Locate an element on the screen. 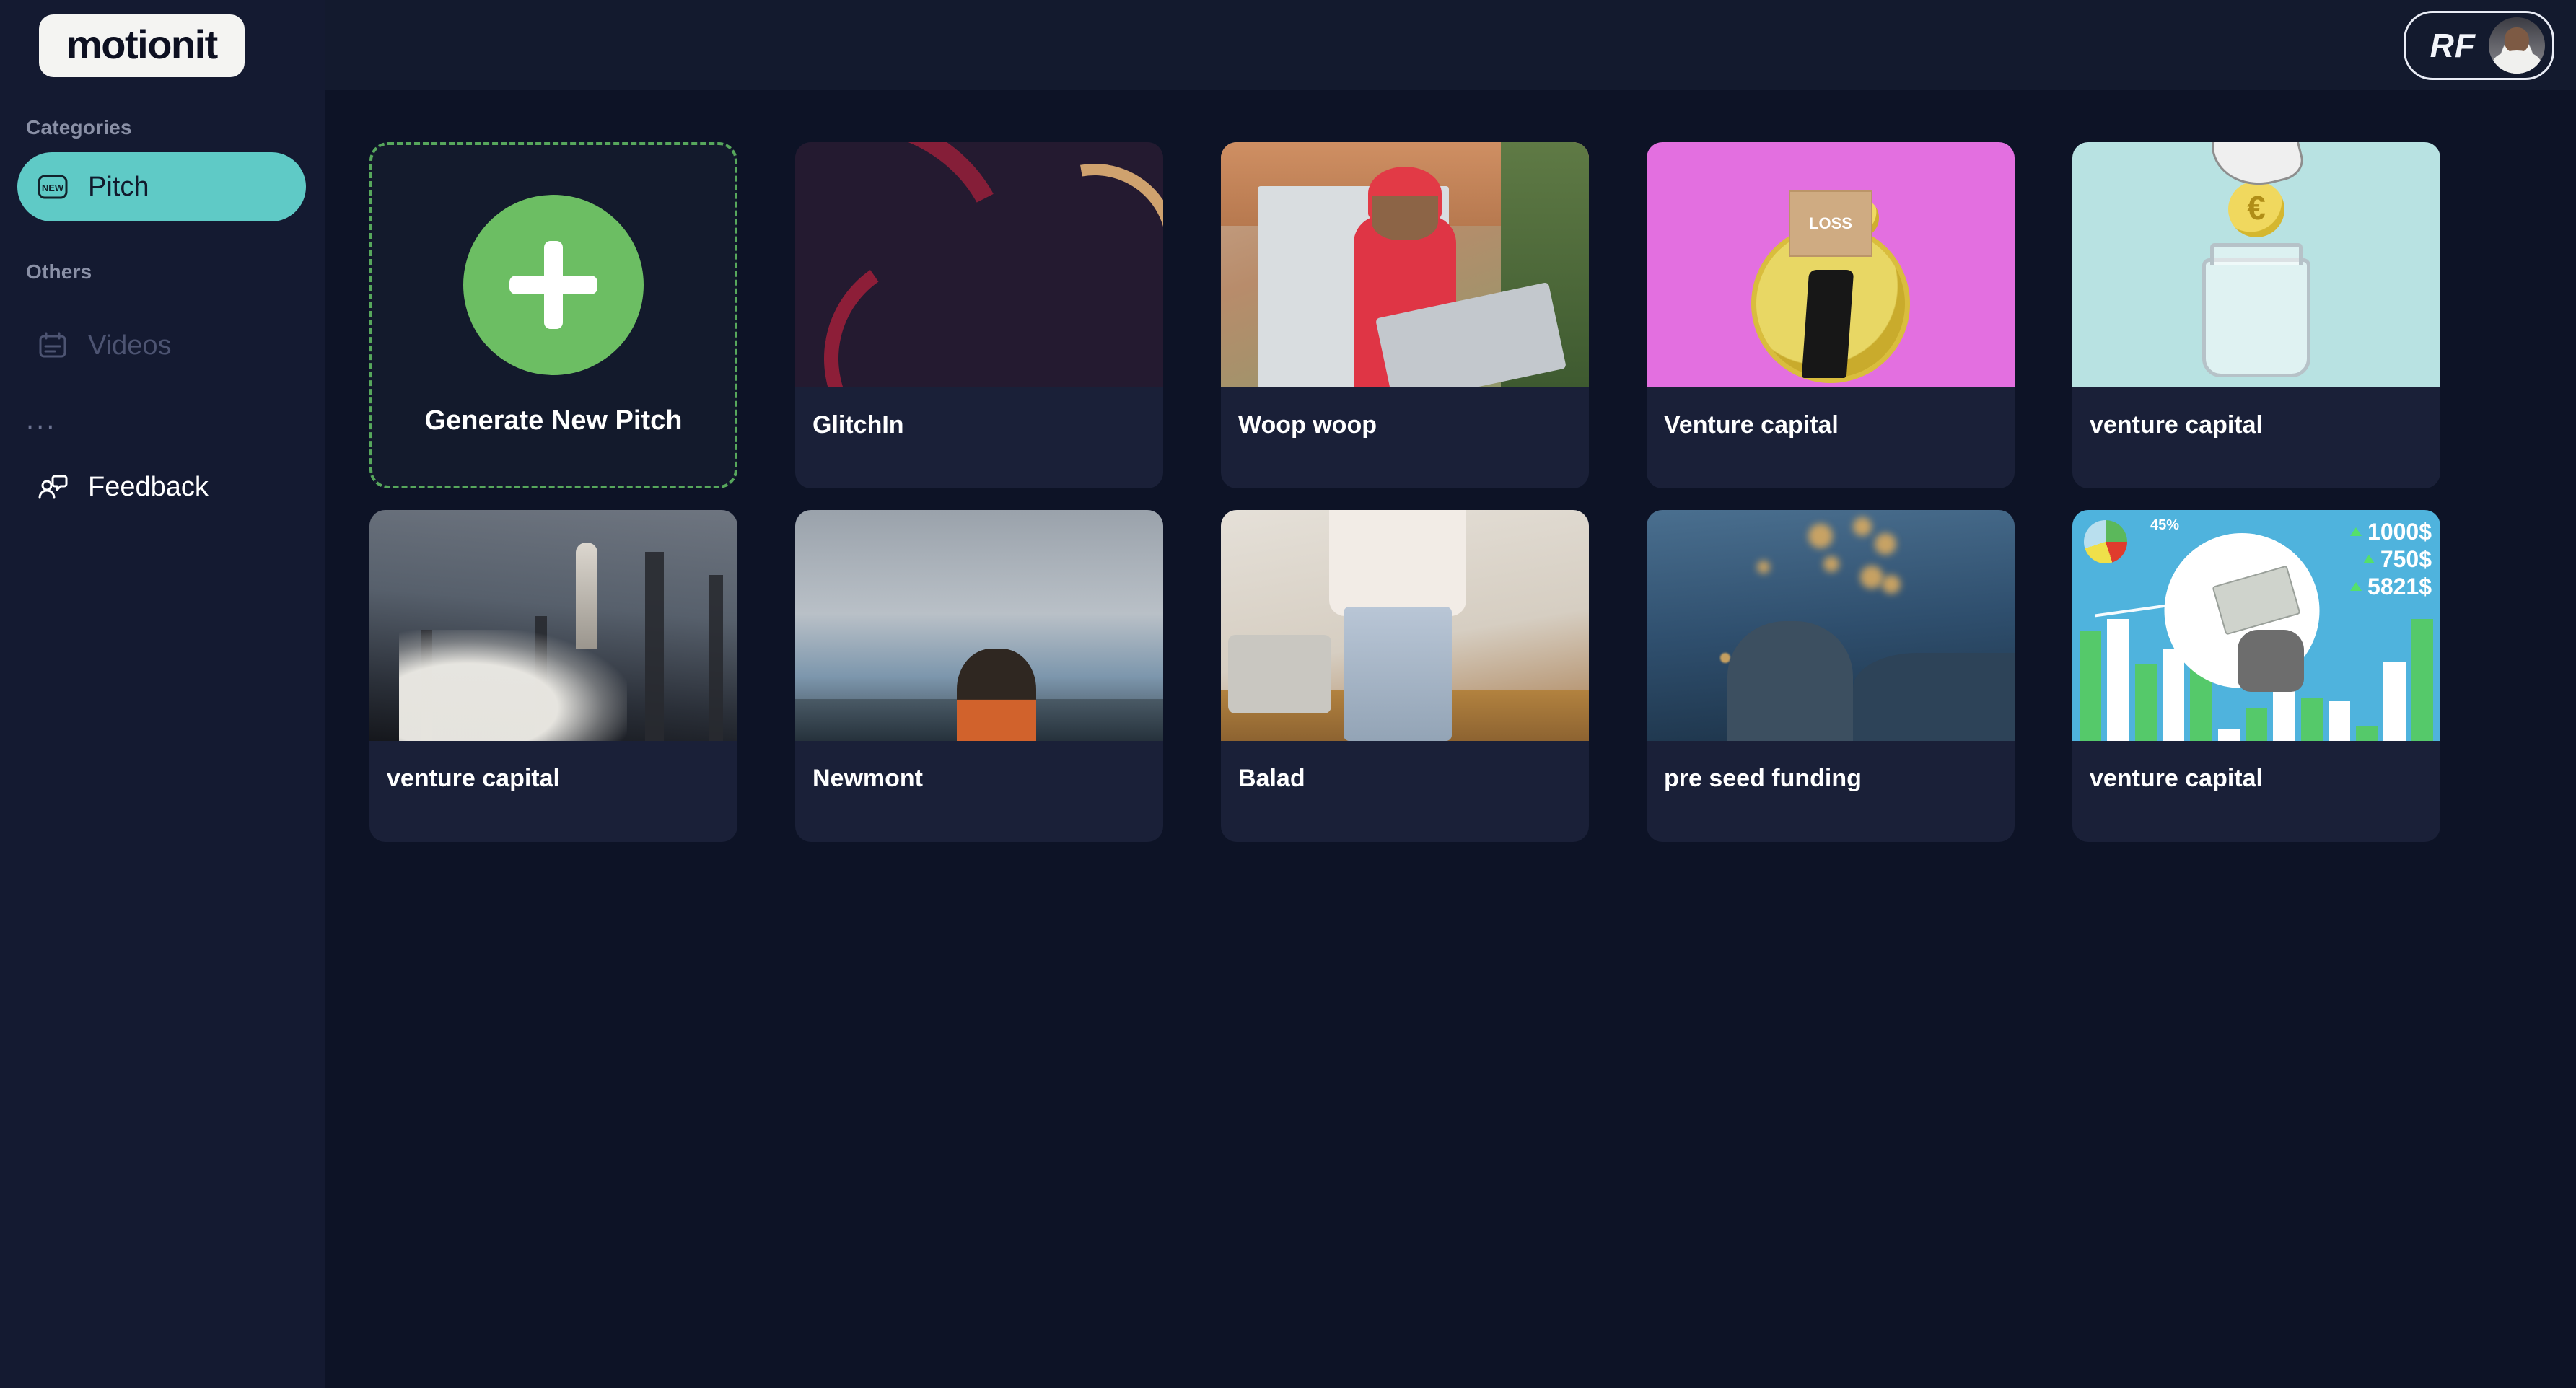  loss-box-label: LOSS is located at coordinates (1831, 223).